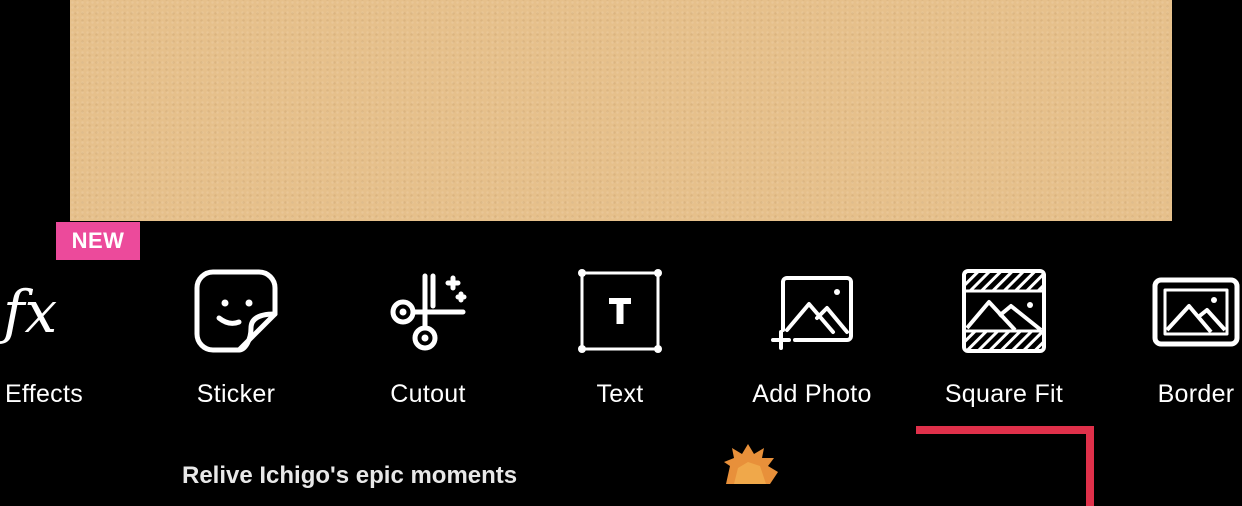 The width and height of the screenshot is (1242, 506). What do you see at coordinates (751, 464) in the screenshot?
I see `promo-character-image` at bounding box center [751, 464].